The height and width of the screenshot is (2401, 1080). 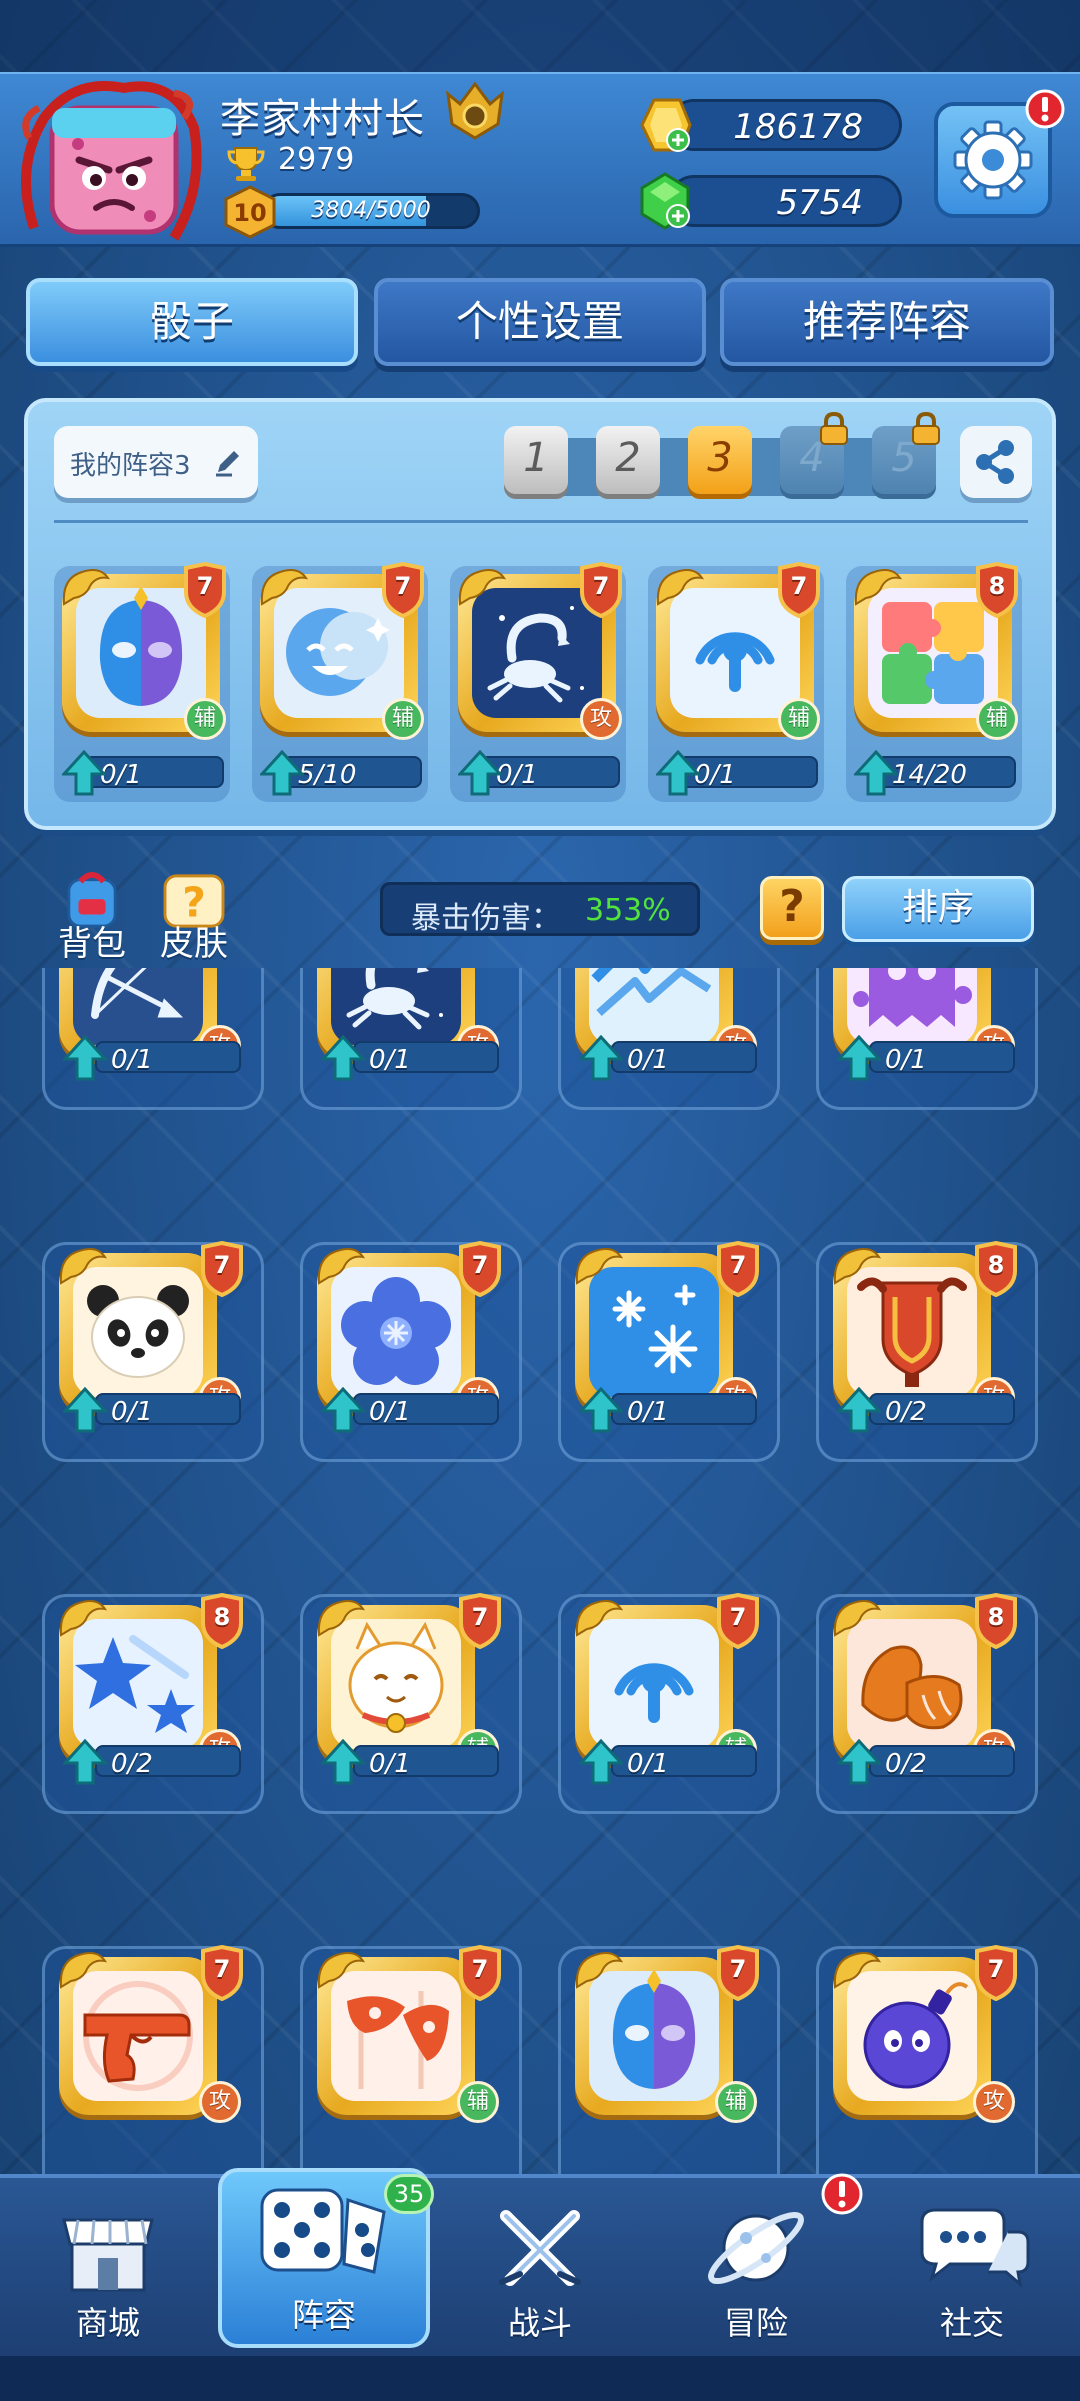 What do you see at coordinates (798, 127) in the screenshot?
I see `gold-amount: 186178` at bounding box center [798, 127].